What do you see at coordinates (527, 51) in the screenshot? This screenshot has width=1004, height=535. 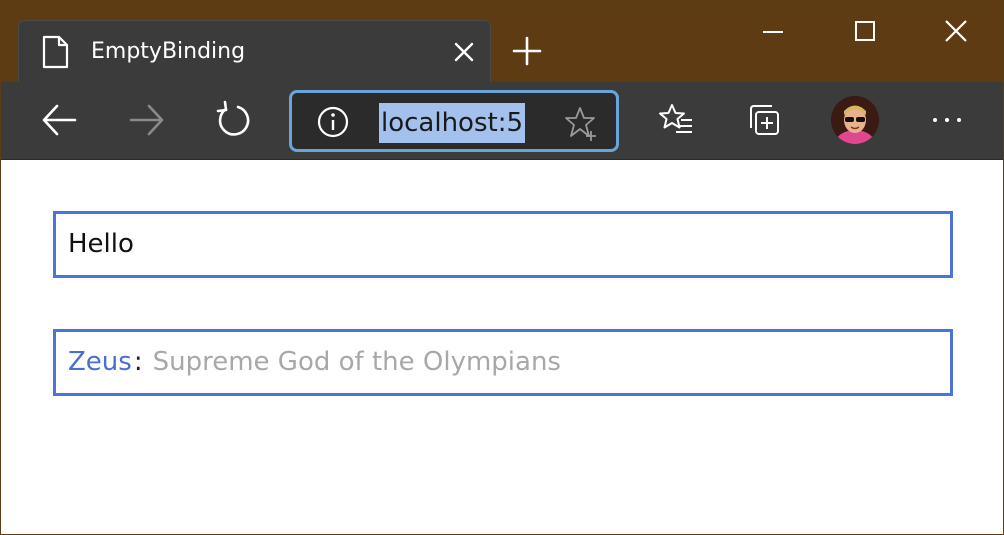 I see `new-tab-icon` at bounding box center [527, 51].